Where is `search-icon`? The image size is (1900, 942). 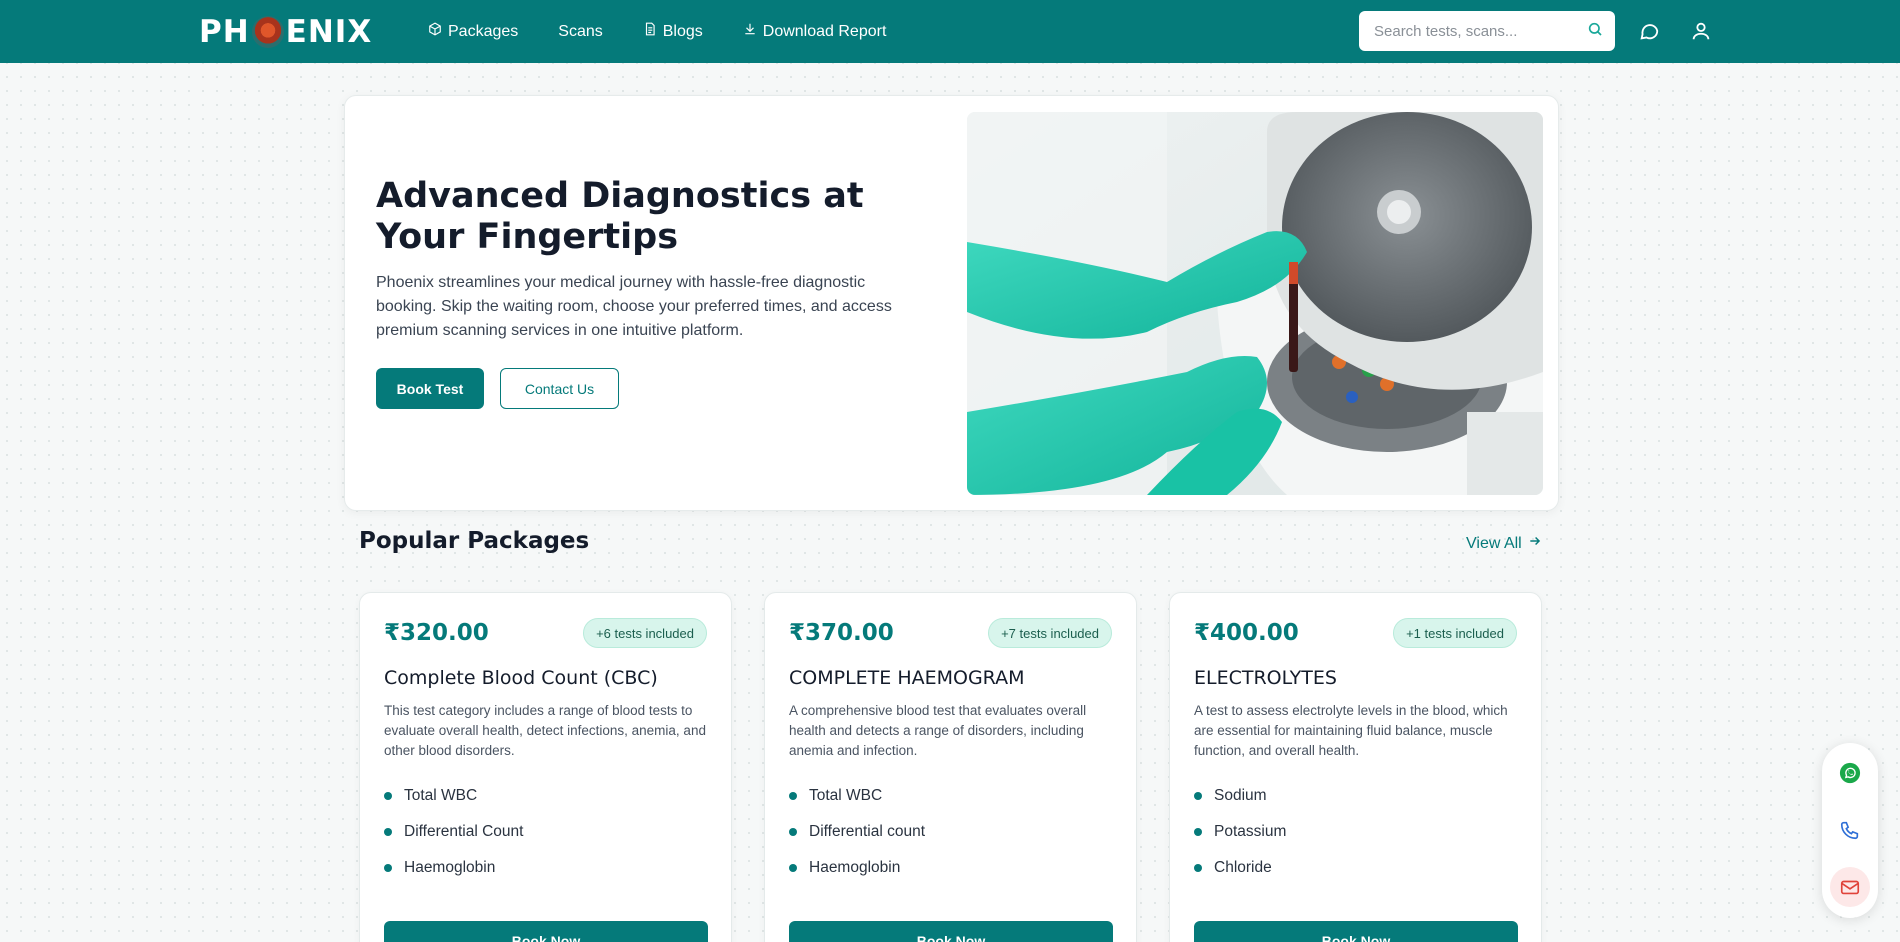
search-icon is located at coordinates (1595, 31).